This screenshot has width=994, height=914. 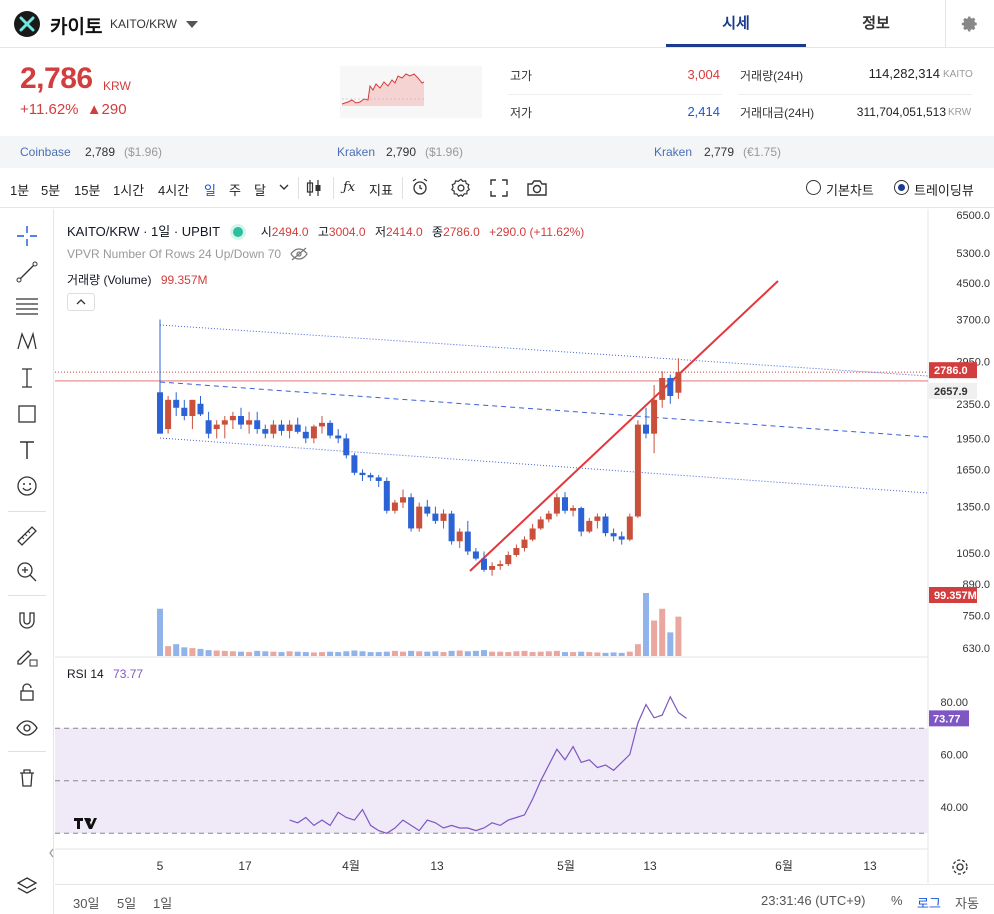 What do you see at coordinates (173, 189) in the screenshot?
I see `interval-4h: 4시간` at bounding box center [173, 189].